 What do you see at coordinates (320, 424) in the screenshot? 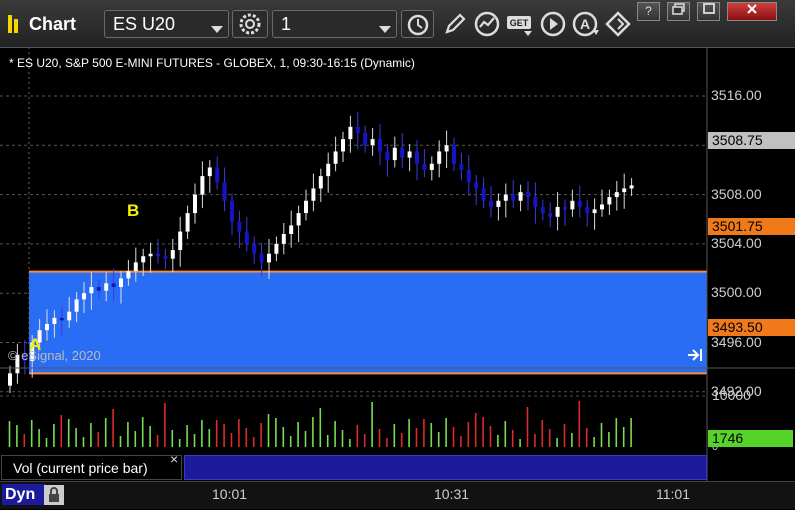
I see `volume-series` at bounding box center [320, 424].